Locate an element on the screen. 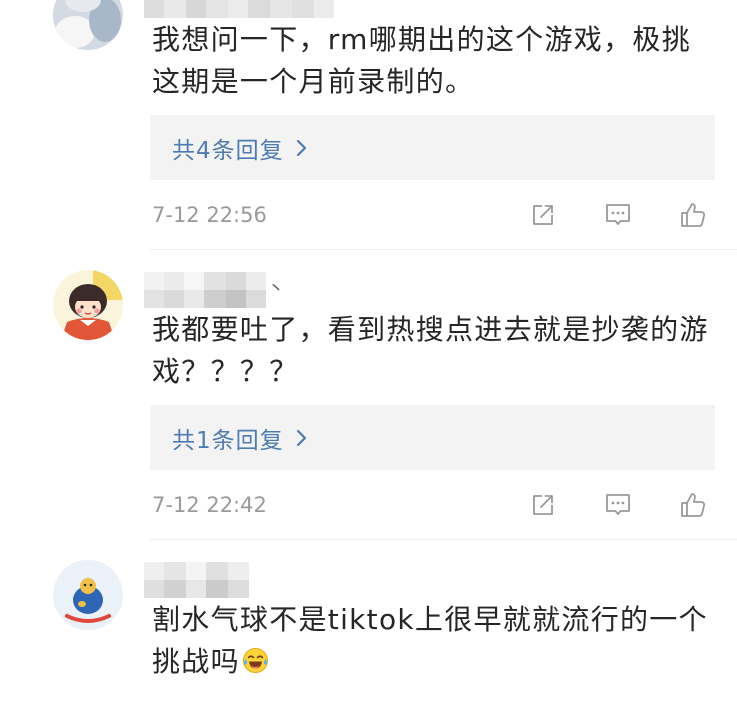 The height and width of the screenshot is (704, 737). comment-text-segment: 挑战吗 is located at coordinates (196, 661).